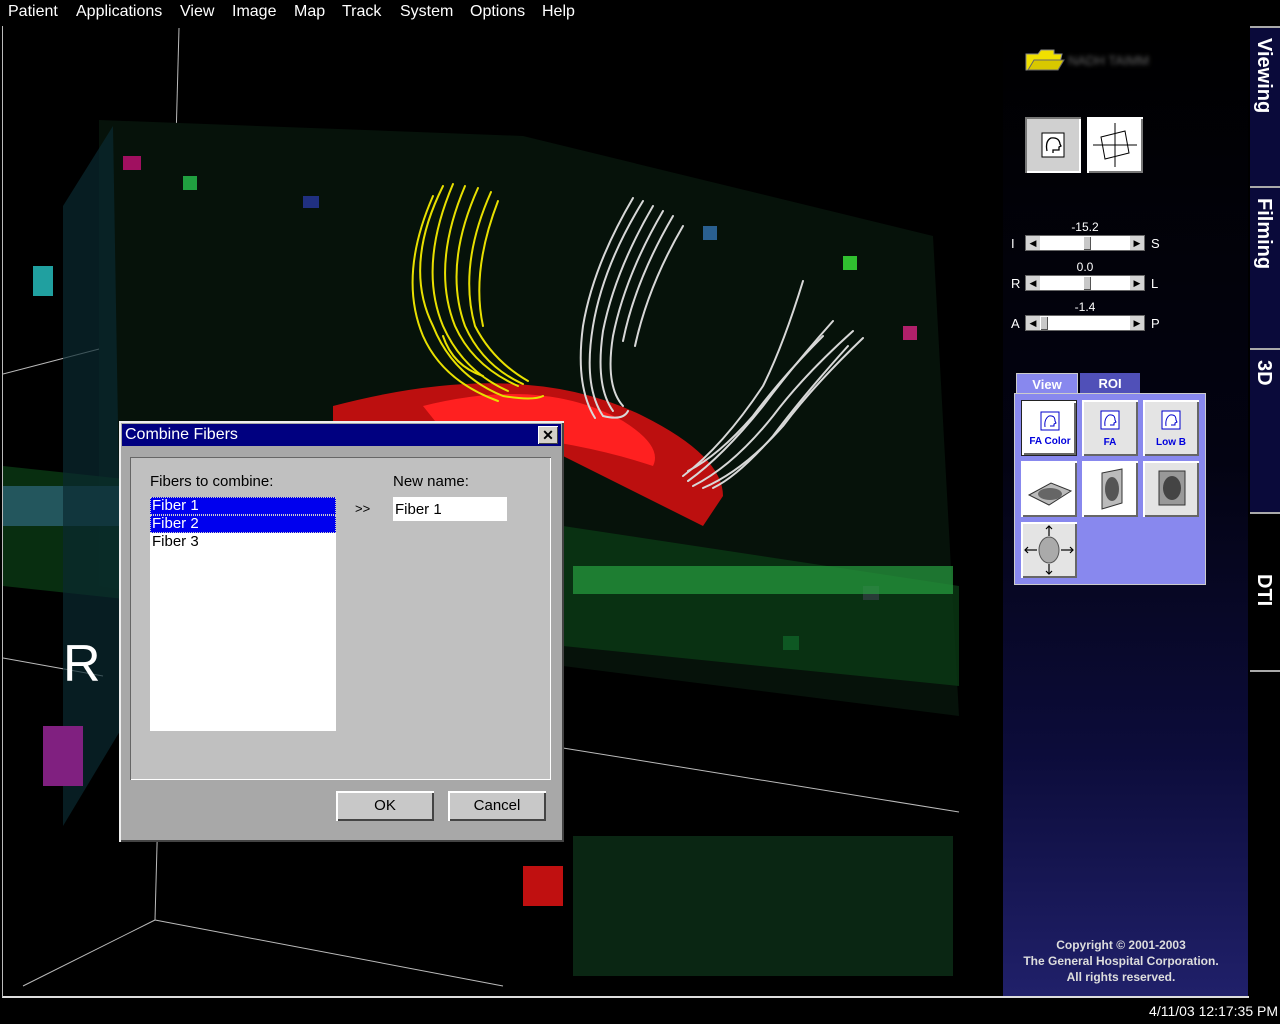 The image size is (1280, 1024). I want to click on view-options-grid: FA Color FA Low B, so click(1110, 489).